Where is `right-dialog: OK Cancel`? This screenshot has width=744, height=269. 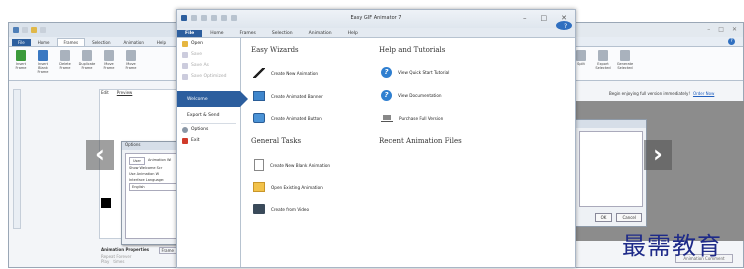
right-dialog: OK Cancel is located at coordinates (611, 173).